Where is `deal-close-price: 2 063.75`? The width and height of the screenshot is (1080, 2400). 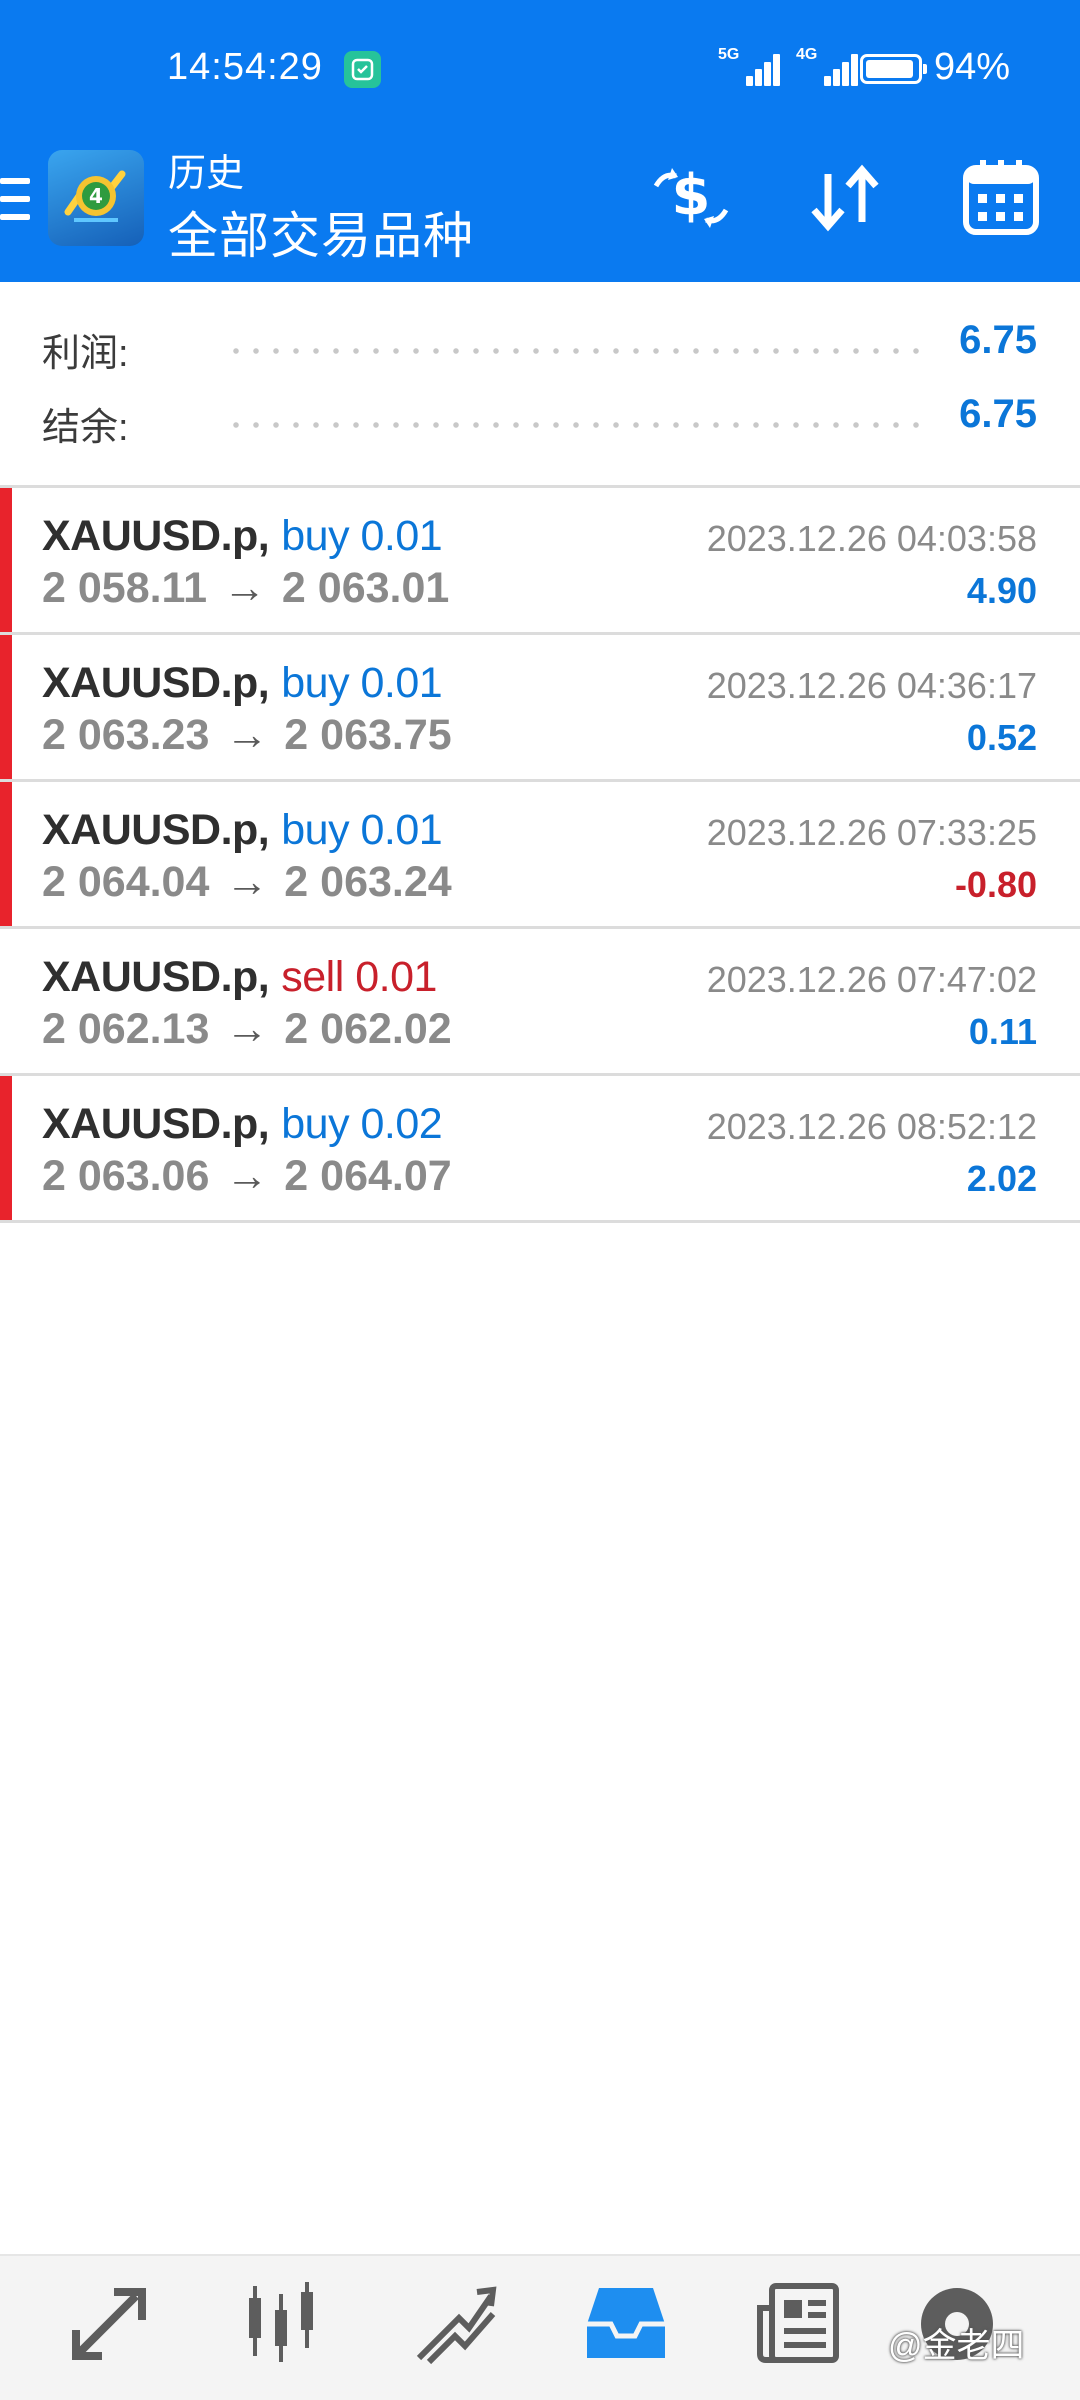 deal-close-price: 2 063.75 is located at coordinates (368, 735).